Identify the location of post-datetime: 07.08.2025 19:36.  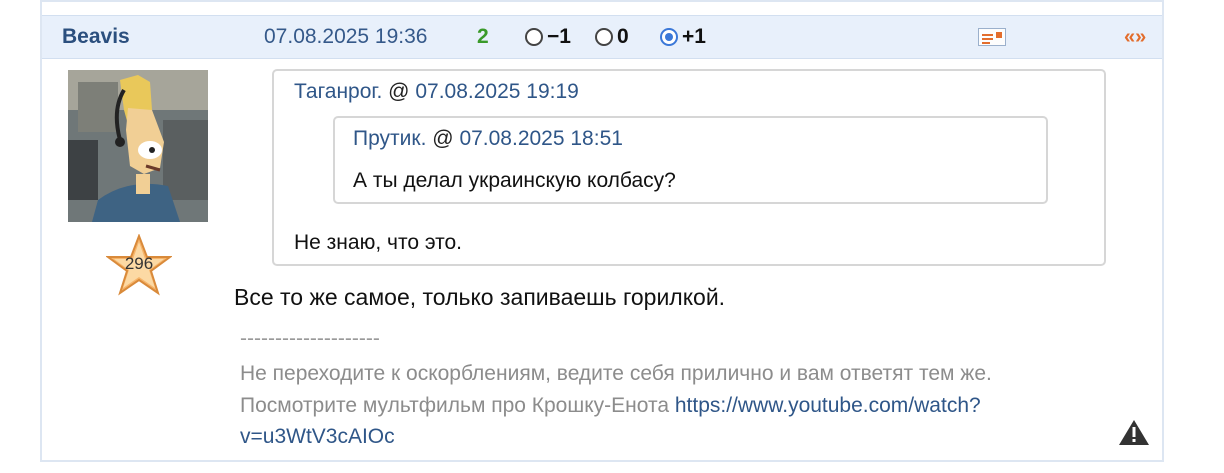
(346, 37).